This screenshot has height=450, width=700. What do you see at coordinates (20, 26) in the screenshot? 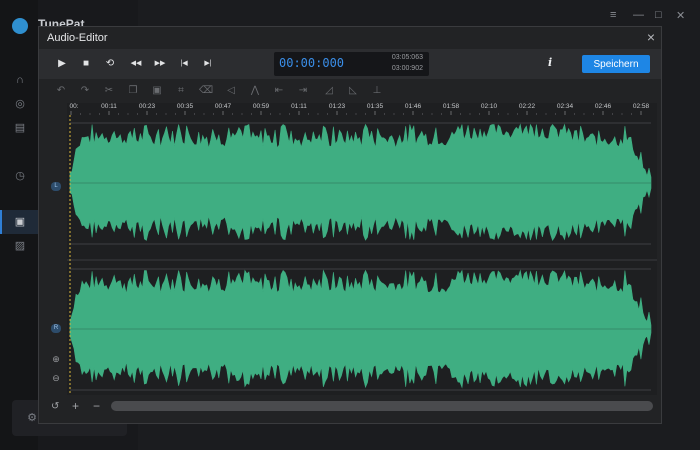
I see `app-logo-icon` at bounding box center [20, 26].